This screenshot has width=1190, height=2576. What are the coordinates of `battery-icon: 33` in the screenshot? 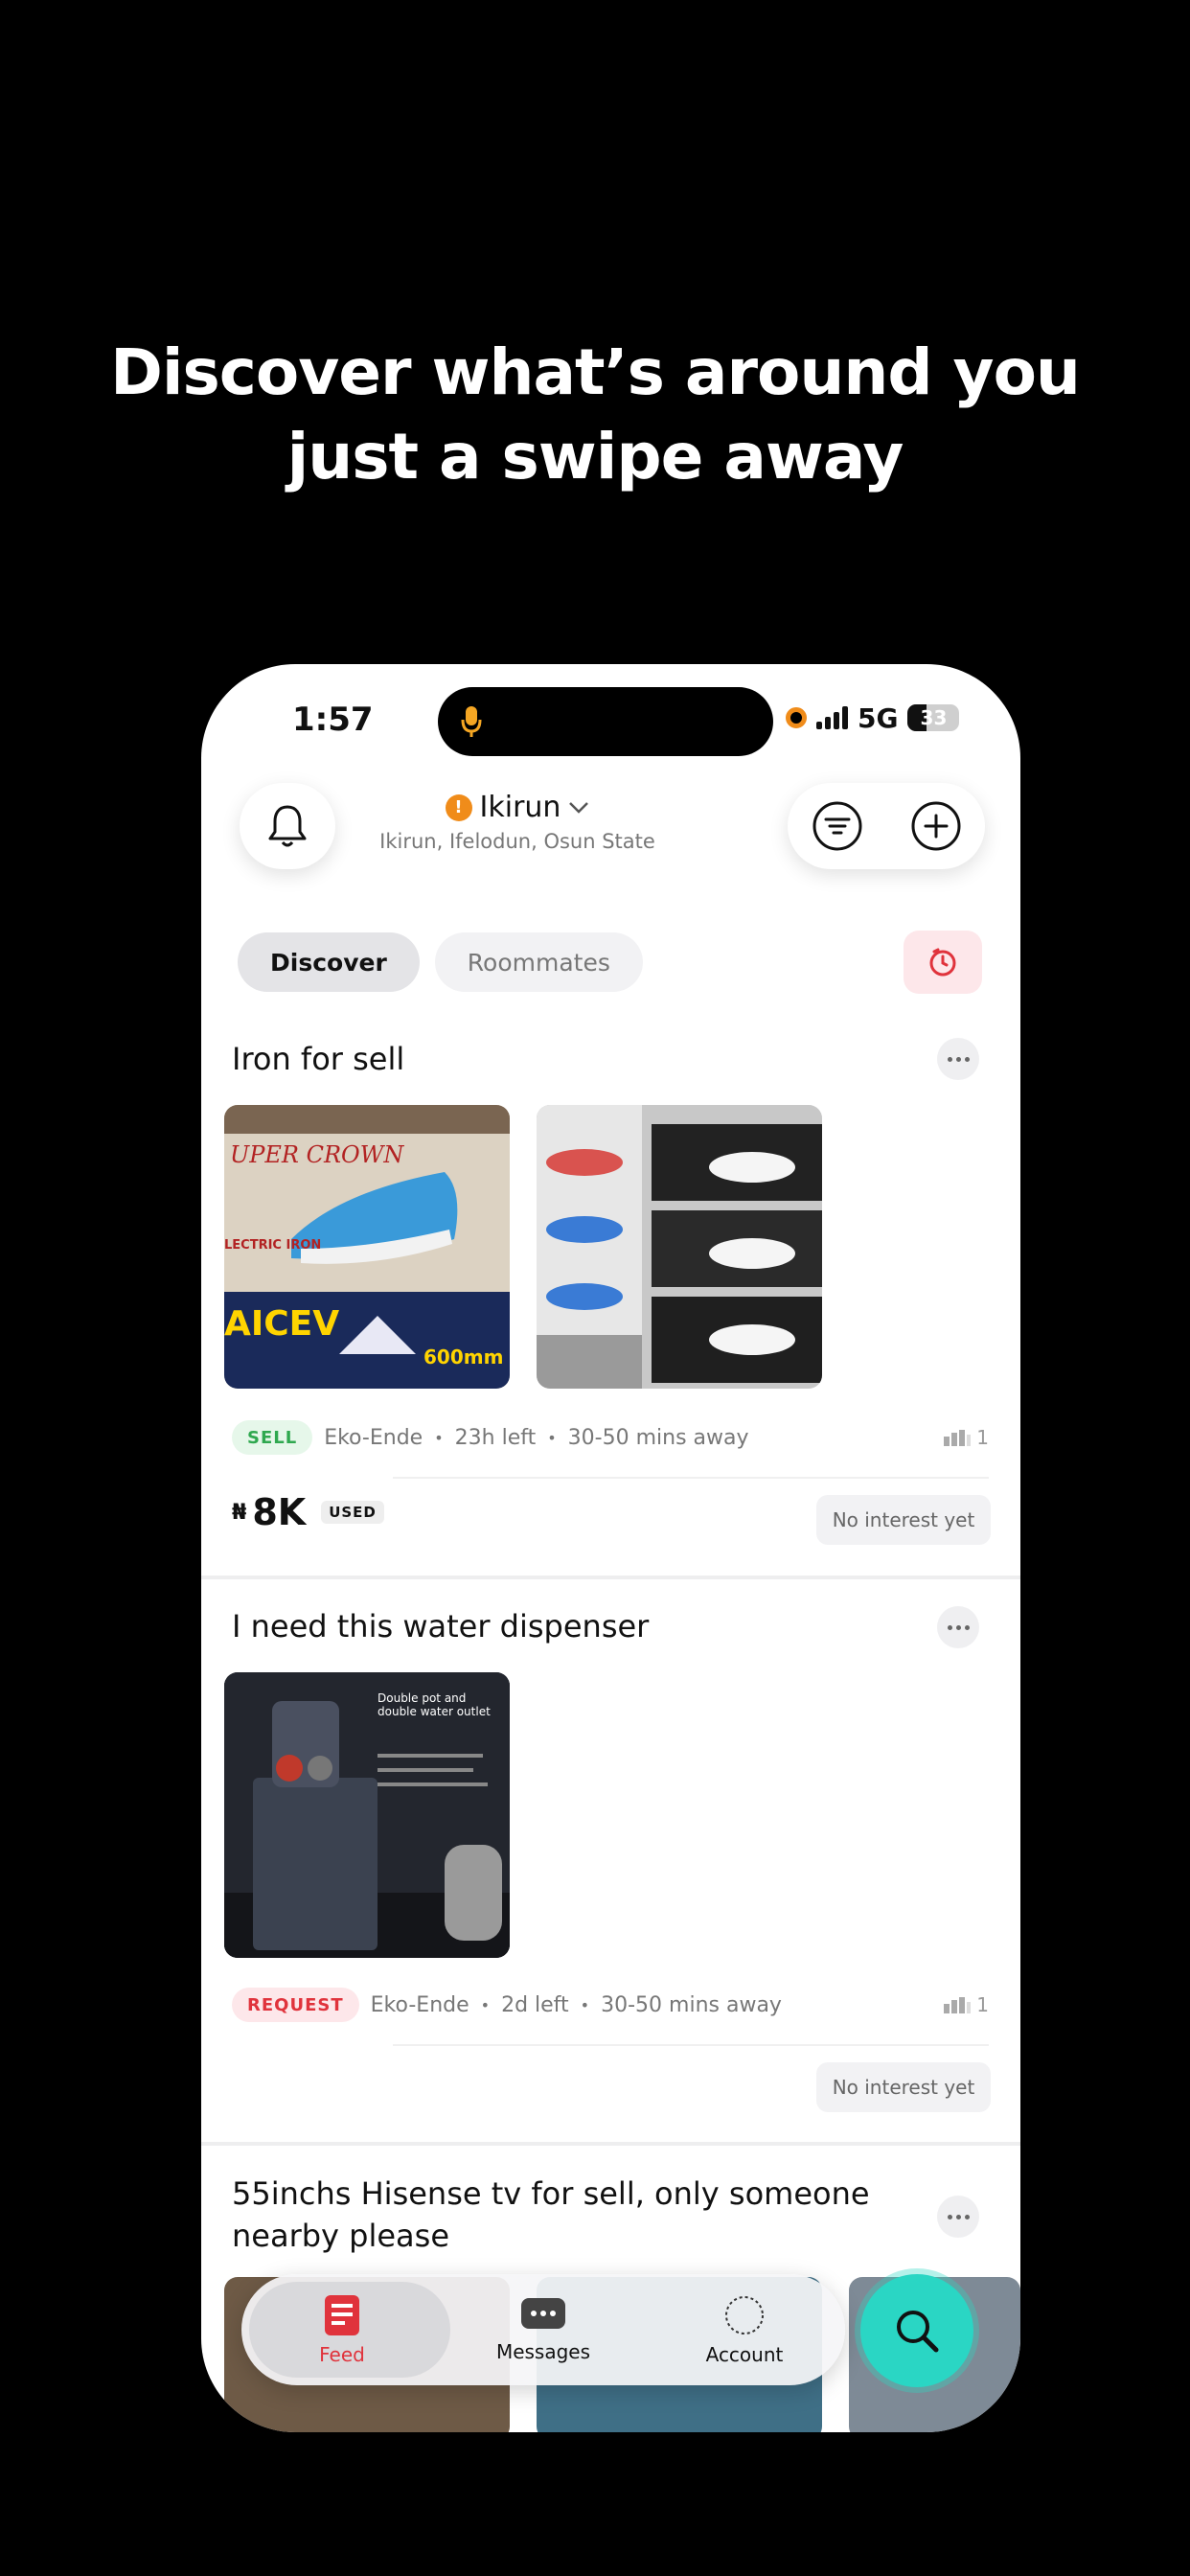 It's located at (934, 717).